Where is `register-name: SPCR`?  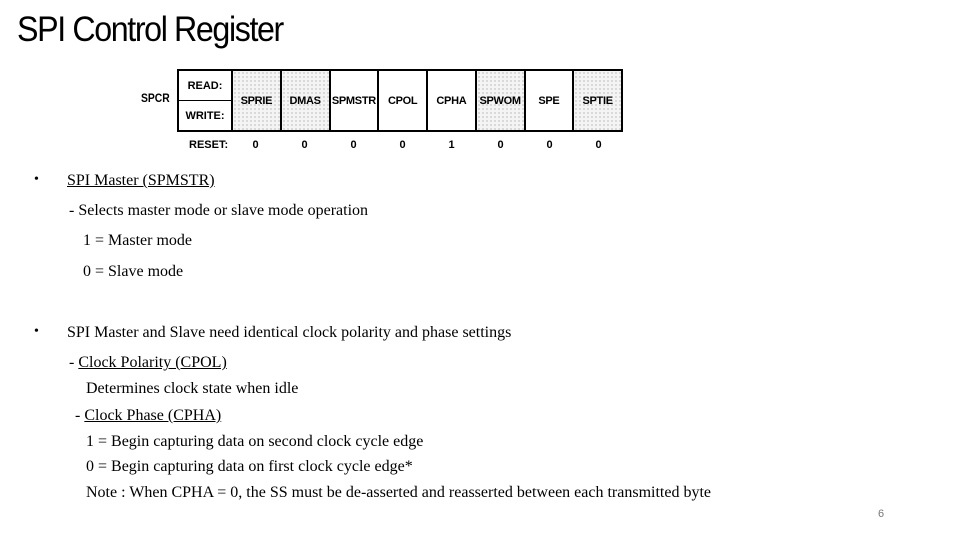
register-name: SPCR is located at coordinates (155, 99).